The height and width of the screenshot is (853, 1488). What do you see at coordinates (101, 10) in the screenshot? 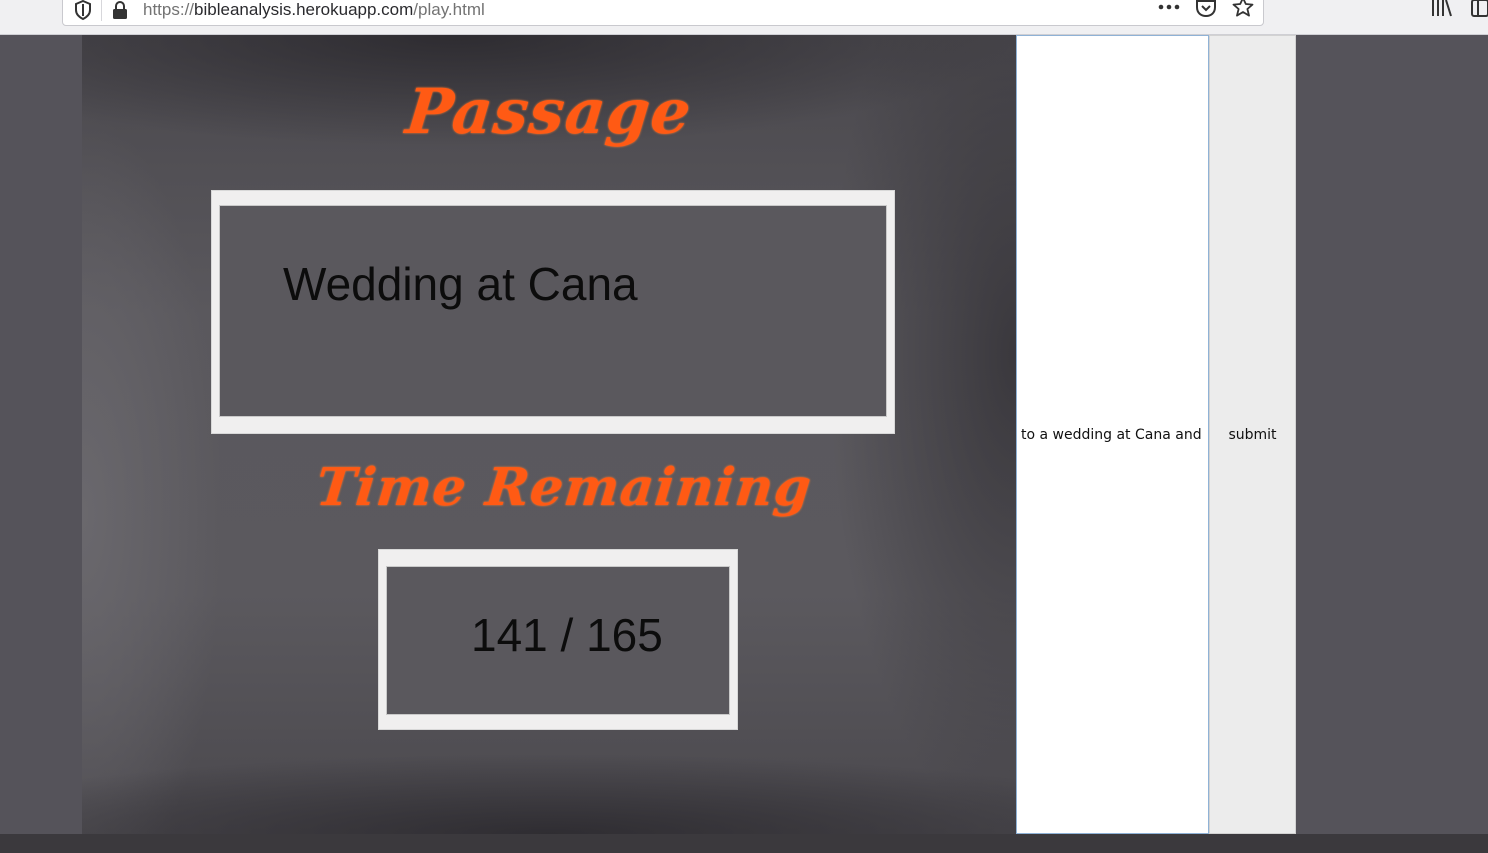
I see `url-separator` at bounding box center [101, 10].